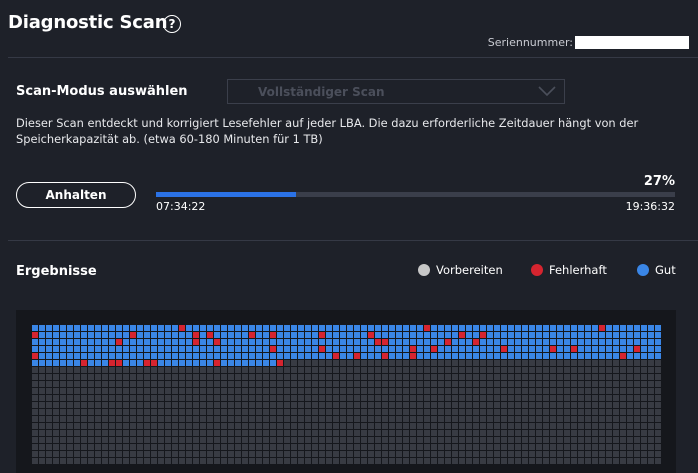 The height and width of the screenshot is (473, 698). I want to click on scan-mode-dropdown: Vollständiger Scan, so click(396, 91).